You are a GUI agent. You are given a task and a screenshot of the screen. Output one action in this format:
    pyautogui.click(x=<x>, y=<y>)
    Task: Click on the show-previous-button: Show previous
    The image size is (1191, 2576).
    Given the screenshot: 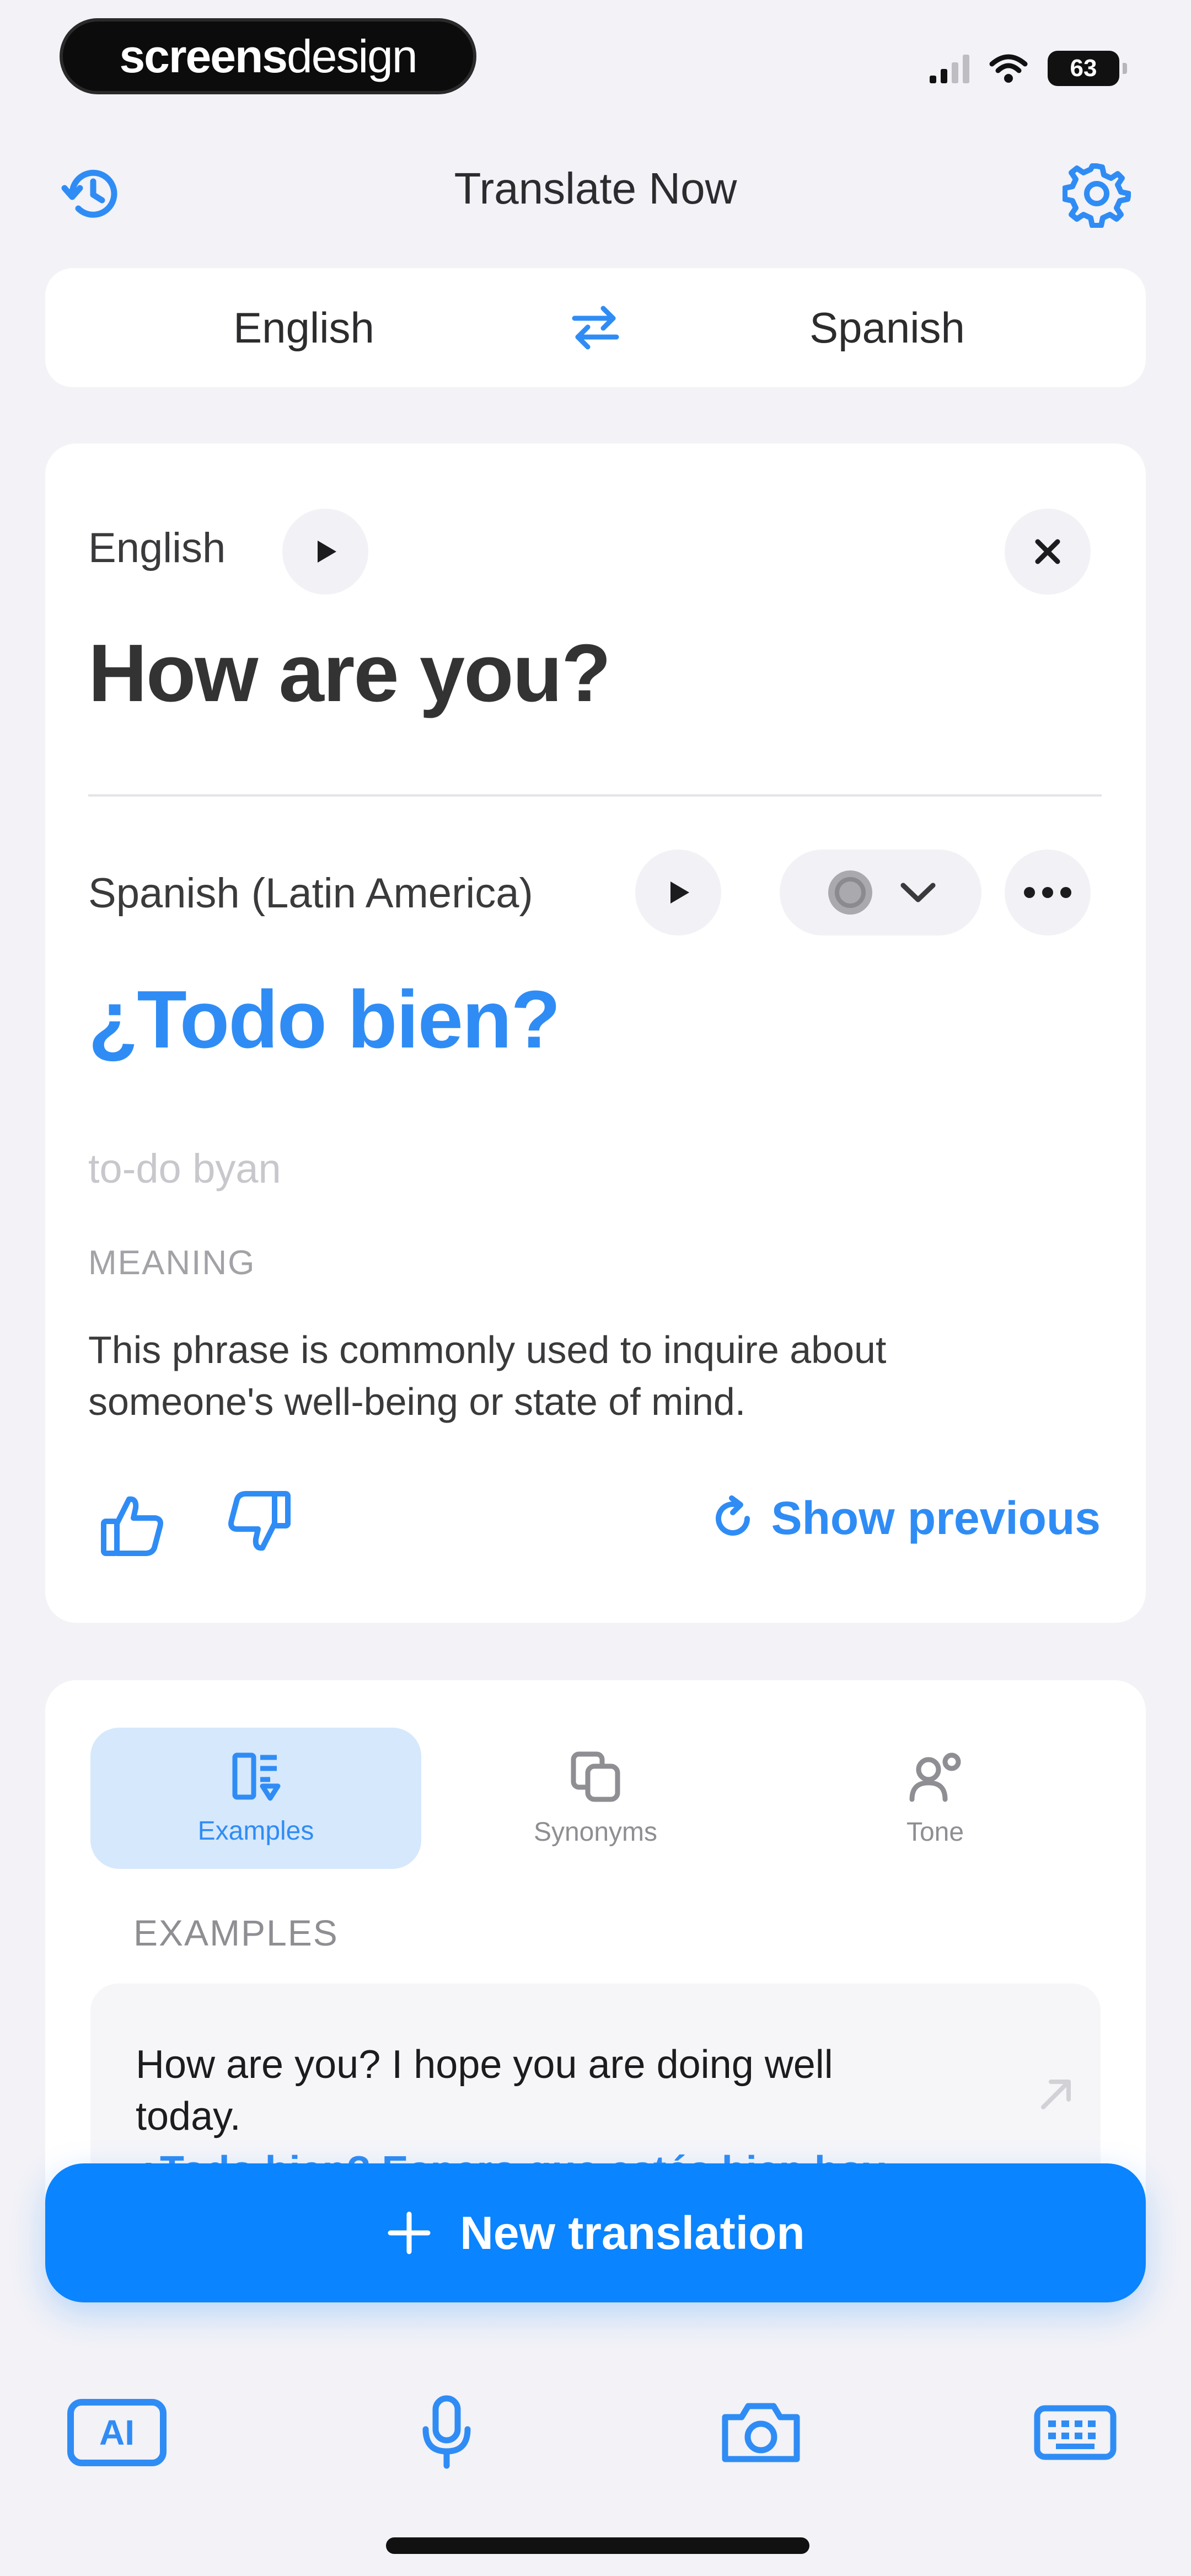 What is the action you would take?
    pyautogui.click(x=905, y=1518)
    